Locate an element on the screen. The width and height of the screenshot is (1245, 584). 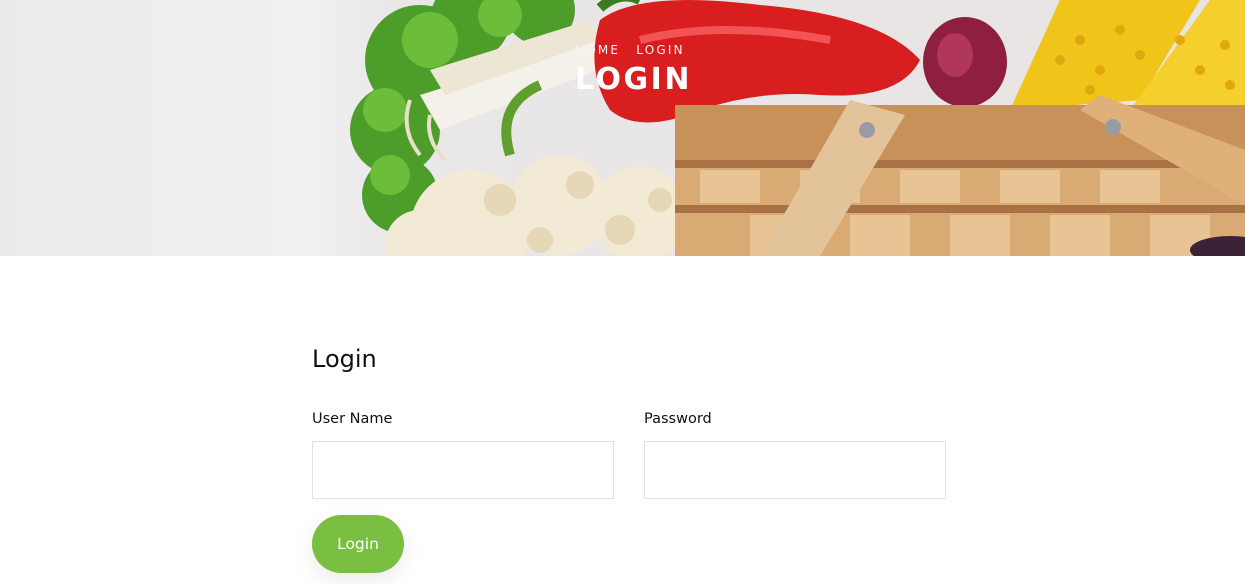
breadcrumb-current: LOGIN is located at coordinates (660, 50).